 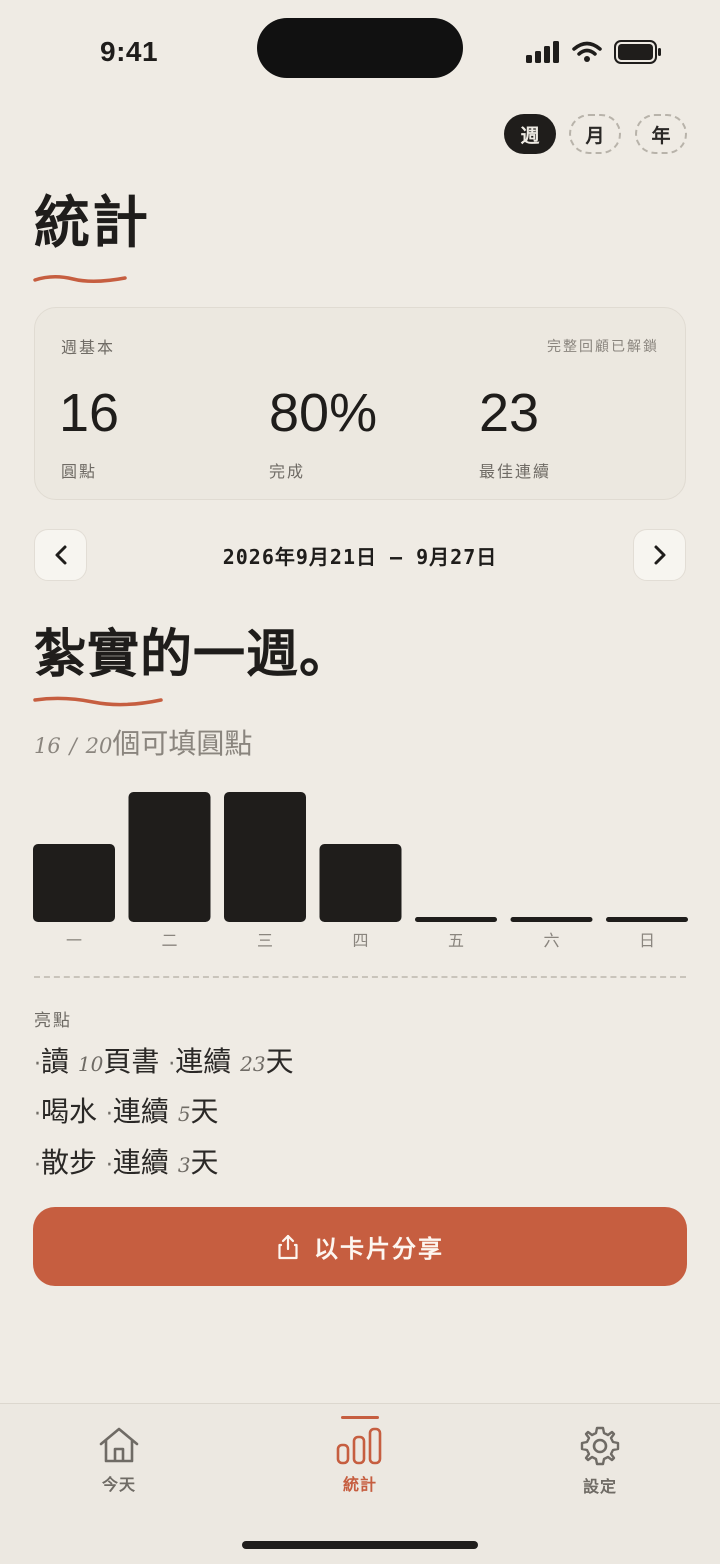 What do you see at coordinates (456, 940) in the screenshot?
I see `chart-day-label: 五` at bounding box center [456, 940].